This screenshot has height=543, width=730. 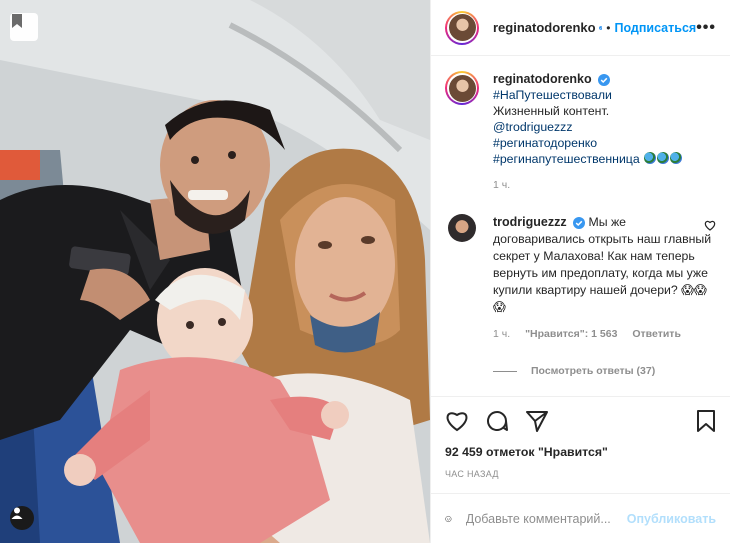 What do you see at coordinates (706, 28) in the screenshot?
I see `more-options-button: •••` at bounding box center [706, 28].